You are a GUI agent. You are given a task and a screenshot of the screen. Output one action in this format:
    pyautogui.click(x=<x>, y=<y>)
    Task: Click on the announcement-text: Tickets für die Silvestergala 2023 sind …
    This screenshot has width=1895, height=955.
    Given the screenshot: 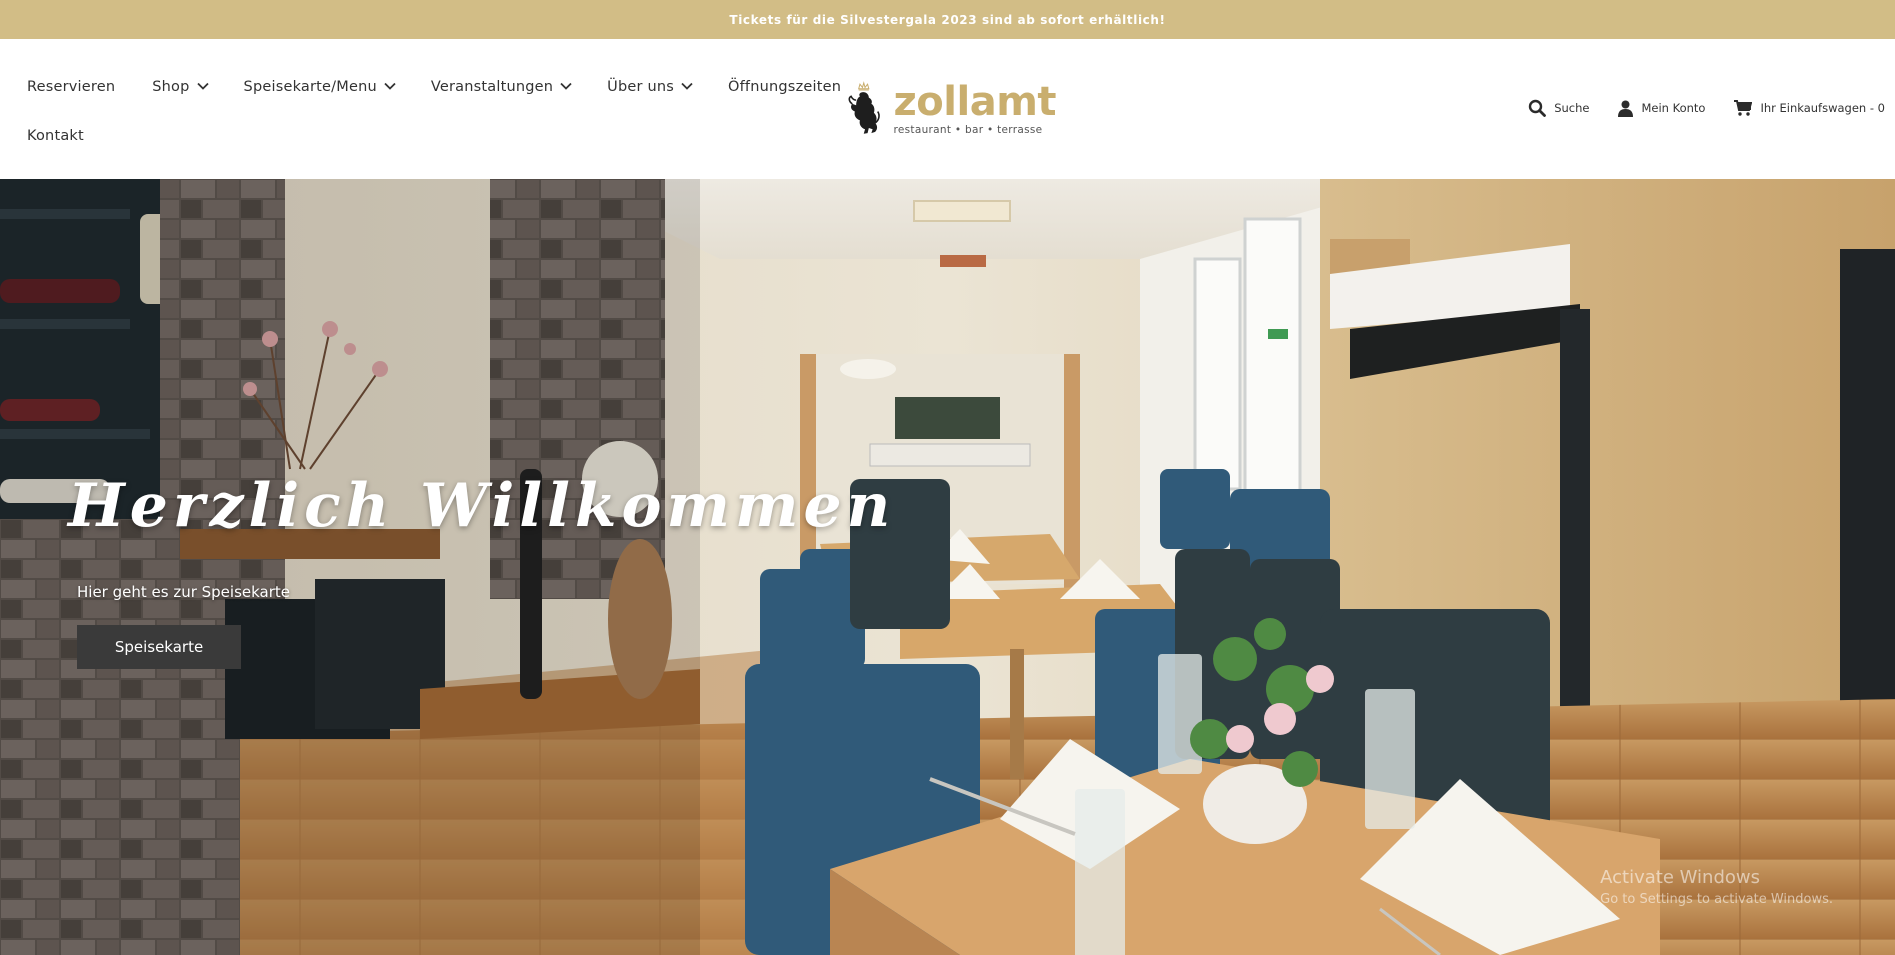 What is the action you would take?
    pyautogui.click(x=947, y=20)
    